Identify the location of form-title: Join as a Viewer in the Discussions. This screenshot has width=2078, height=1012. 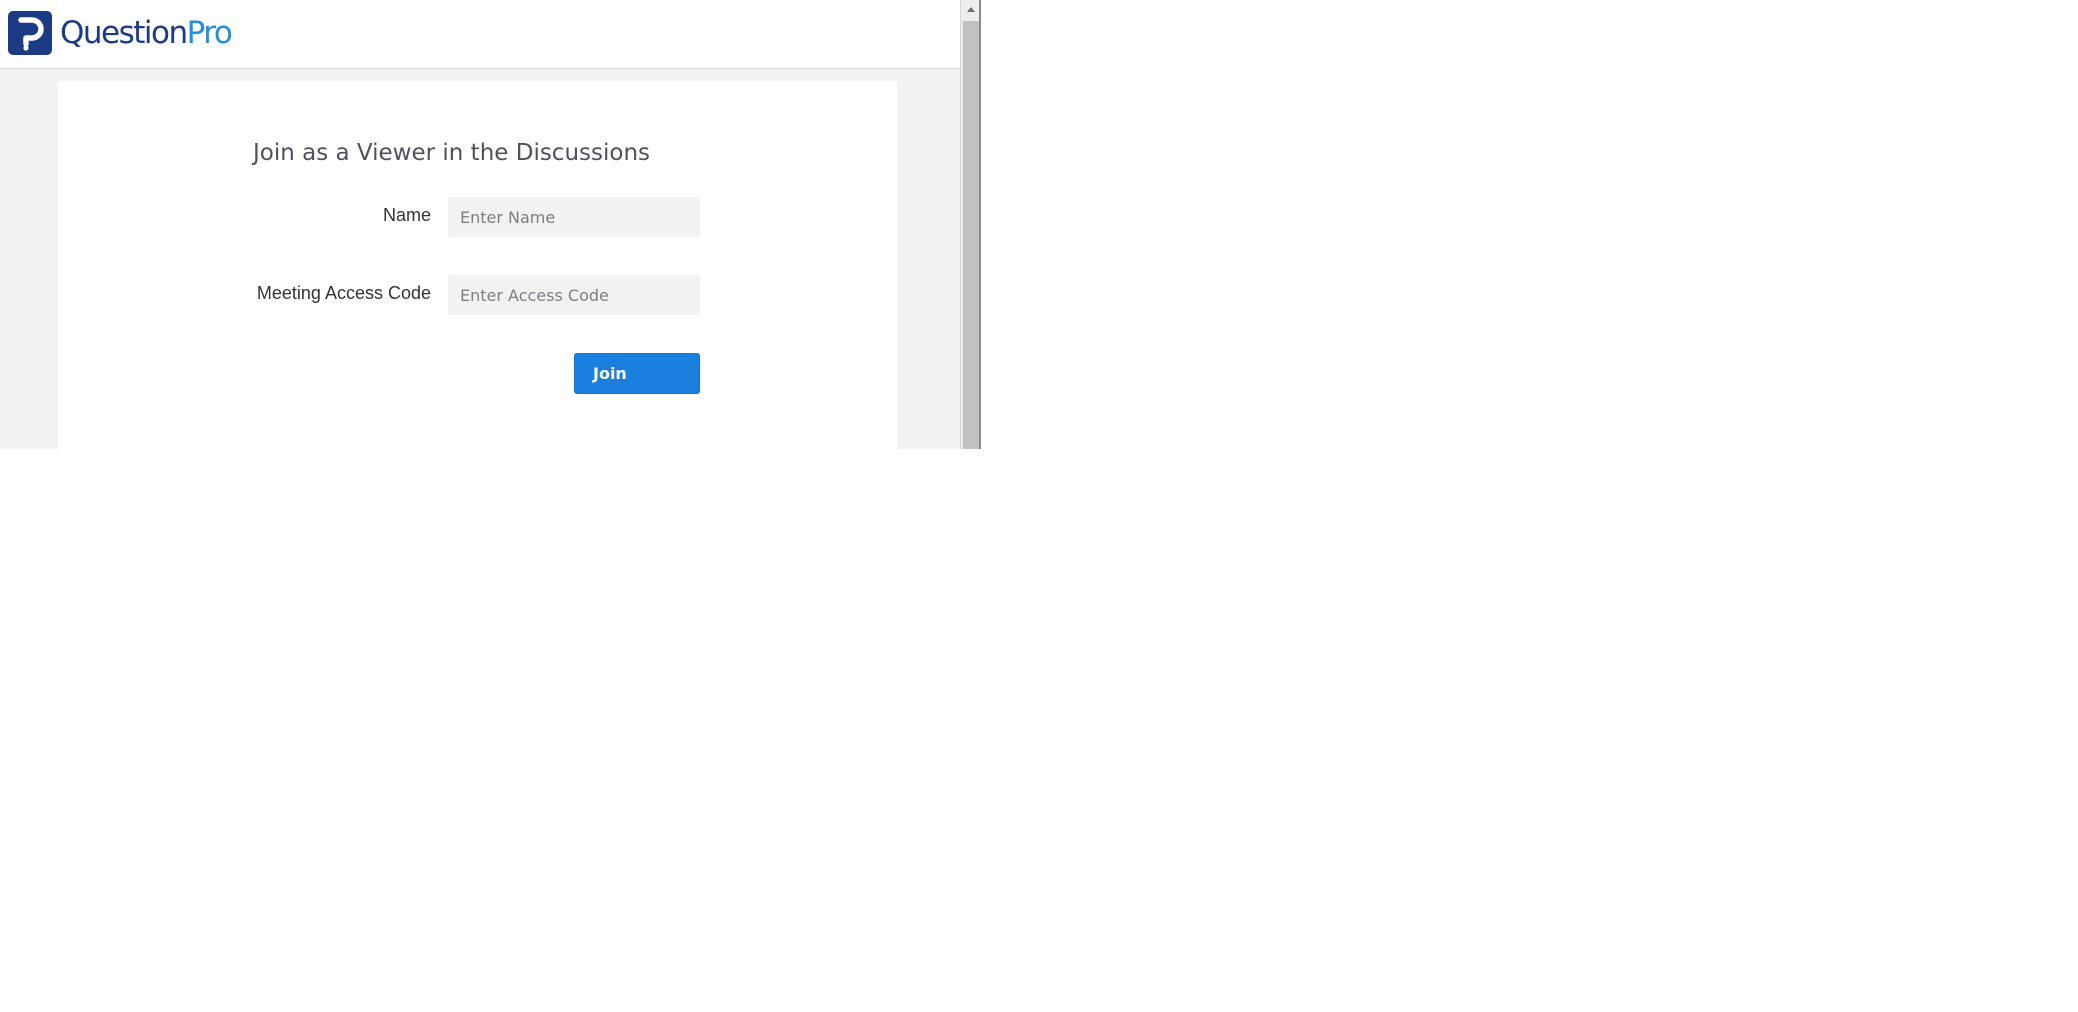
(451, 153).